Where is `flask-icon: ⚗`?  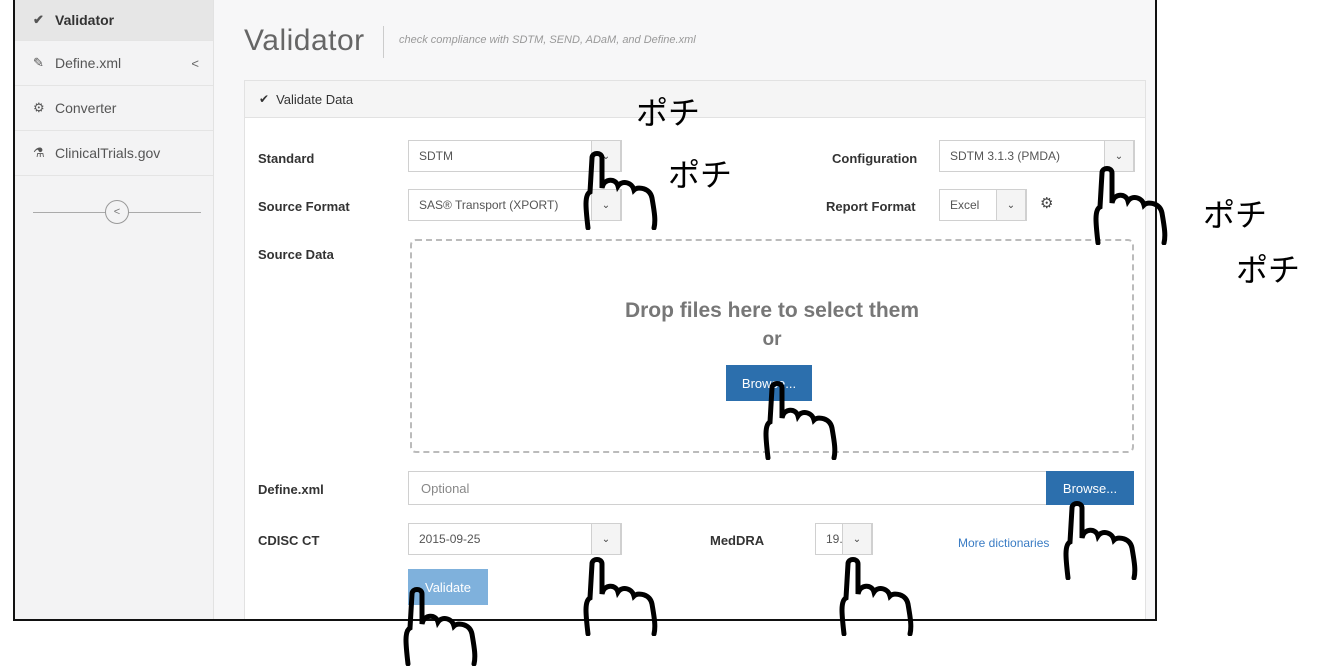 flask-icon: ⚗ is located at coordinates (39, 152).